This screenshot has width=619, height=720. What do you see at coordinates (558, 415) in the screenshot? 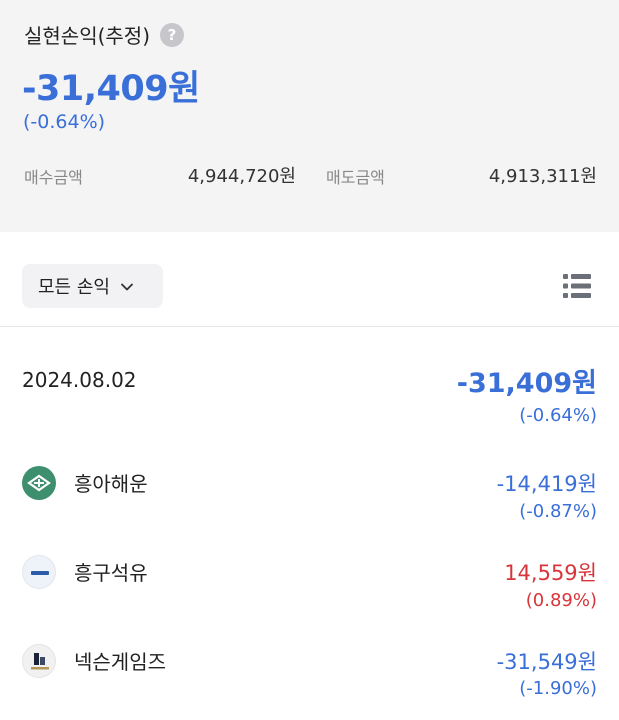
I see `day-realized-rate: (-0.64%)` at bounding box center [558, 415].